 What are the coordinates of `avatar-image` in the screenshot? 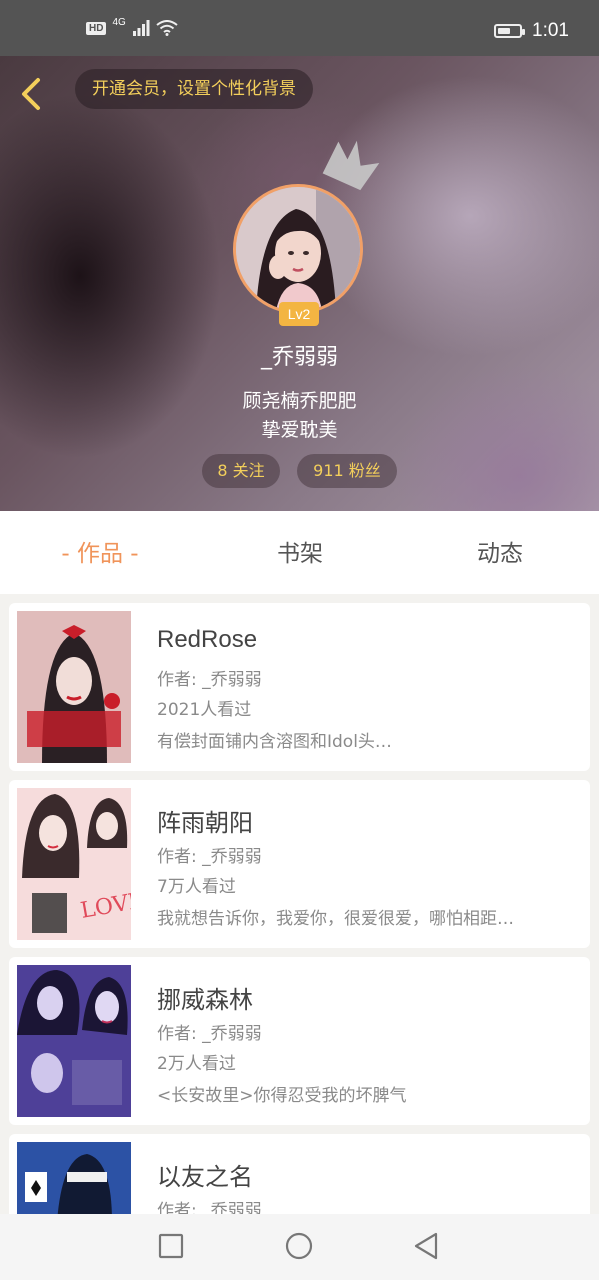 It's located at (298, 249).